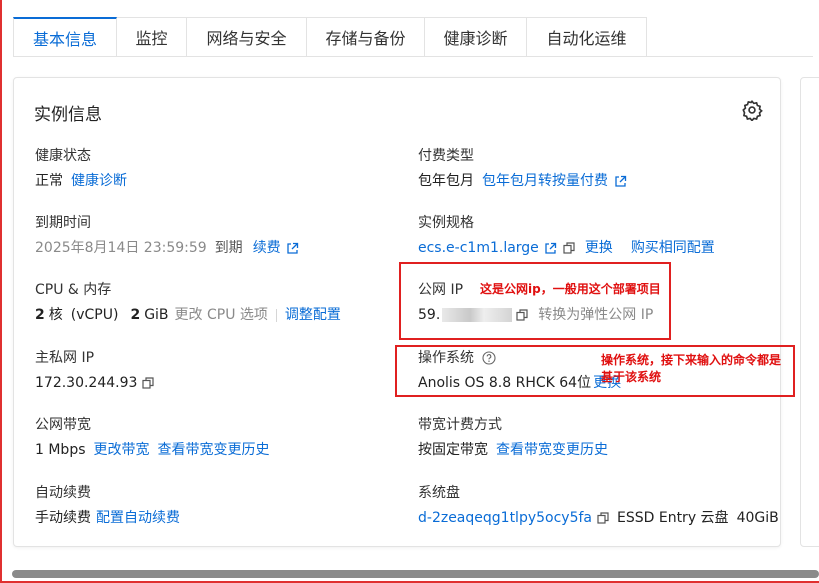 The height and width of the screenshot is (583, 819). What do you see at coordinates (552, 450) in the screenshot?
I see `bw-billing-history-link: 查看带宽变更历史` at bounding box center [552, 450].